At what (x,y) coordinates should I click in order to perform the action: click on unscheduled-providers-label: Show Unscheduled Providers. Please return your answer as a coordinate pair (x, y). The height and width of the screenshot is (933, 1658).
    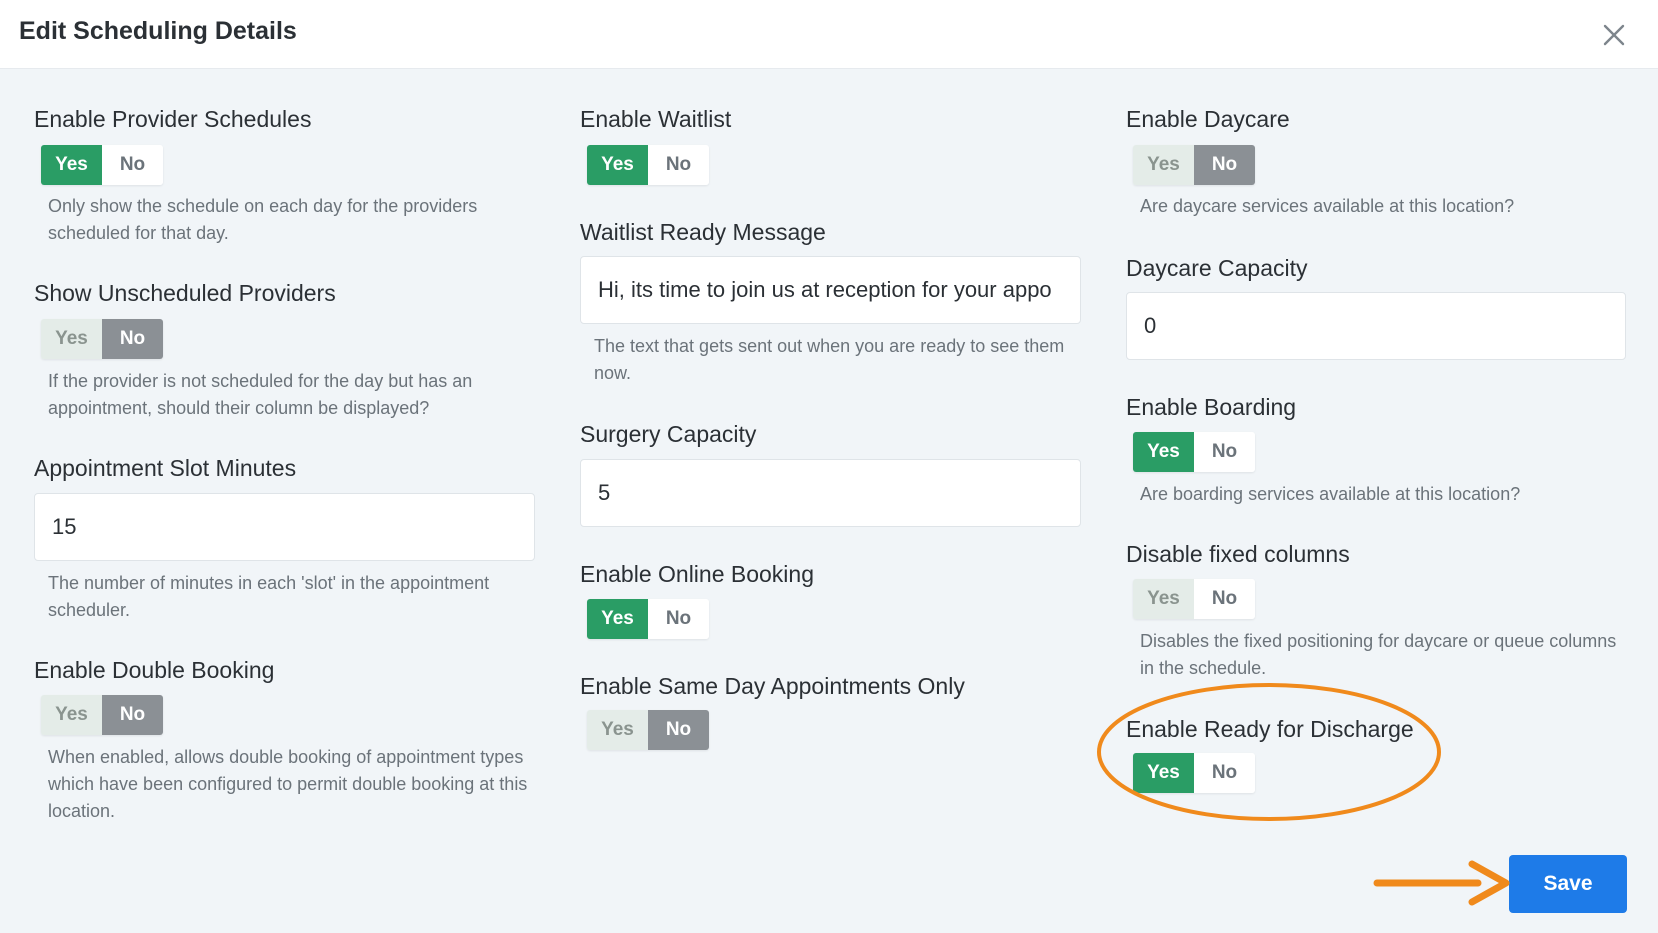
    Looking at the image, I should click on (185, 293).